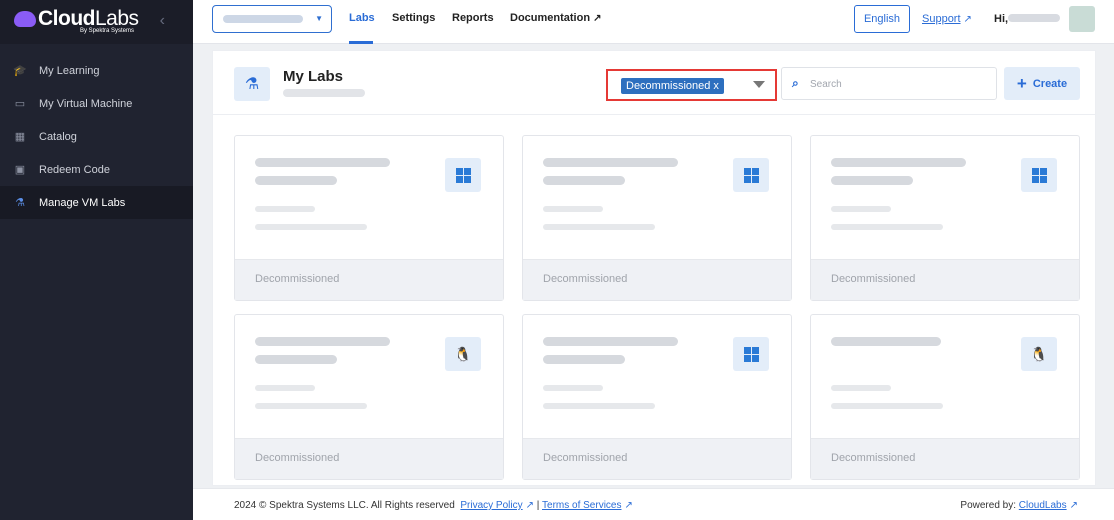 This screenshot has height=520, width=1114. I want to click on sidebar-item-my-learning: 🎓 My Learning, so click(96, 70).